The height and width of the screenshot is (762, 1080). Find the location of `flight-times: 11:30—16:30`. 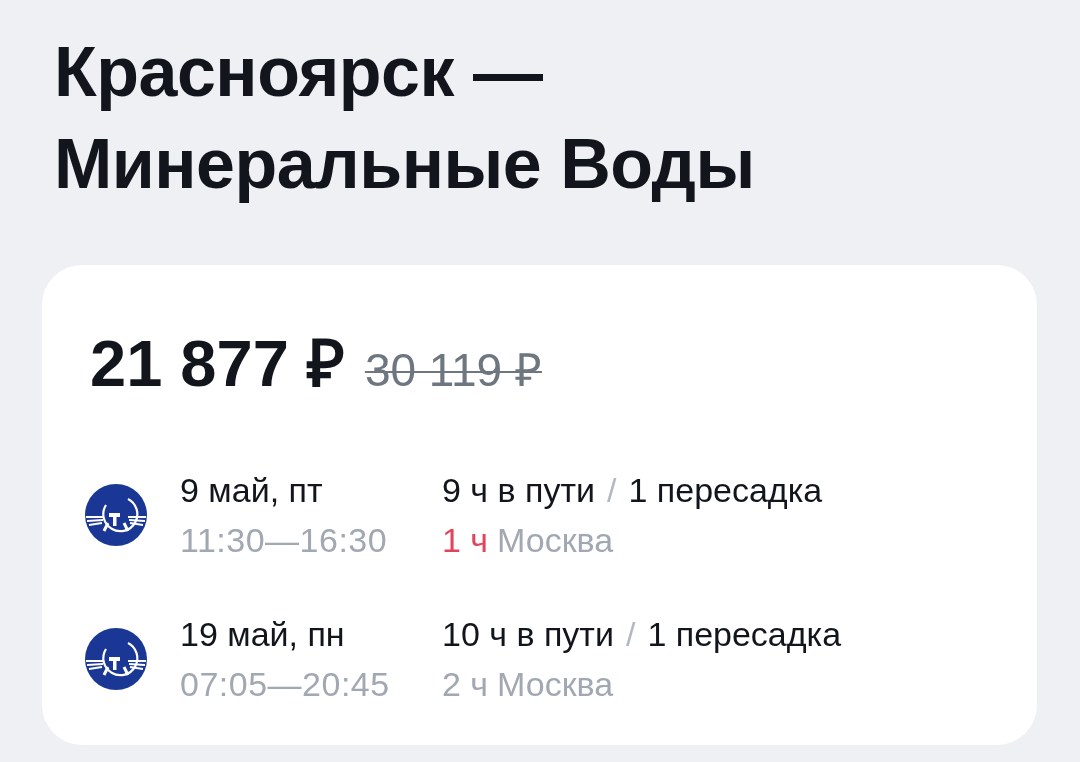

flight-times: 11:30—16:30 is located at coordinates (284, 540).